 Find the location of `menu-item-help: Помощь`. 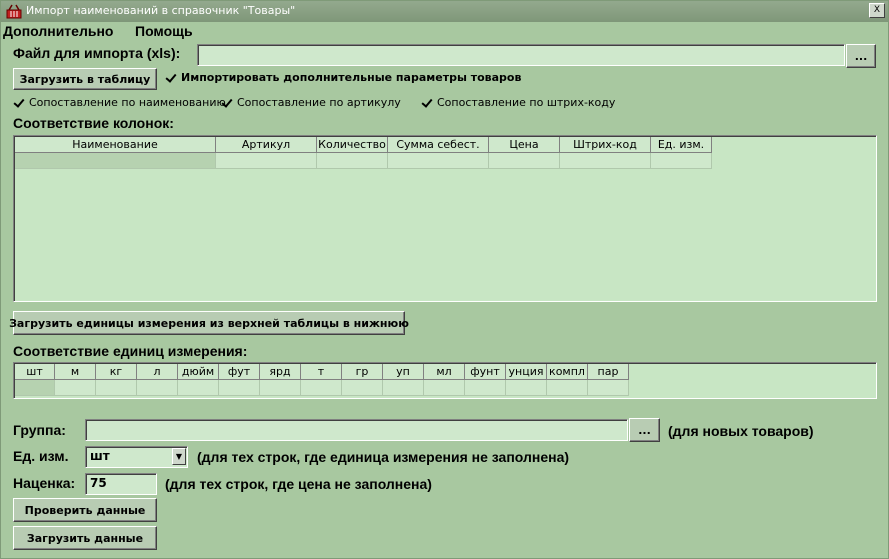

menu-item-help: Помощь is located at coordinates (164, 31).